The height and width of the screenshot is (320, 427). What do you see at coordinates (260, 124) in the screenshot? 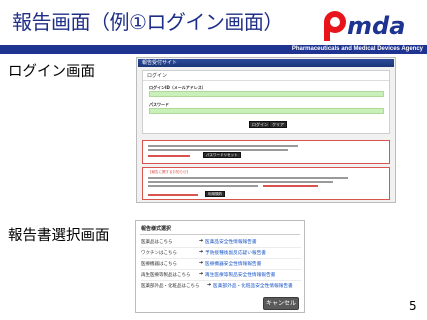
I see `login-button: ログイン` at bounding box center [260, 124].